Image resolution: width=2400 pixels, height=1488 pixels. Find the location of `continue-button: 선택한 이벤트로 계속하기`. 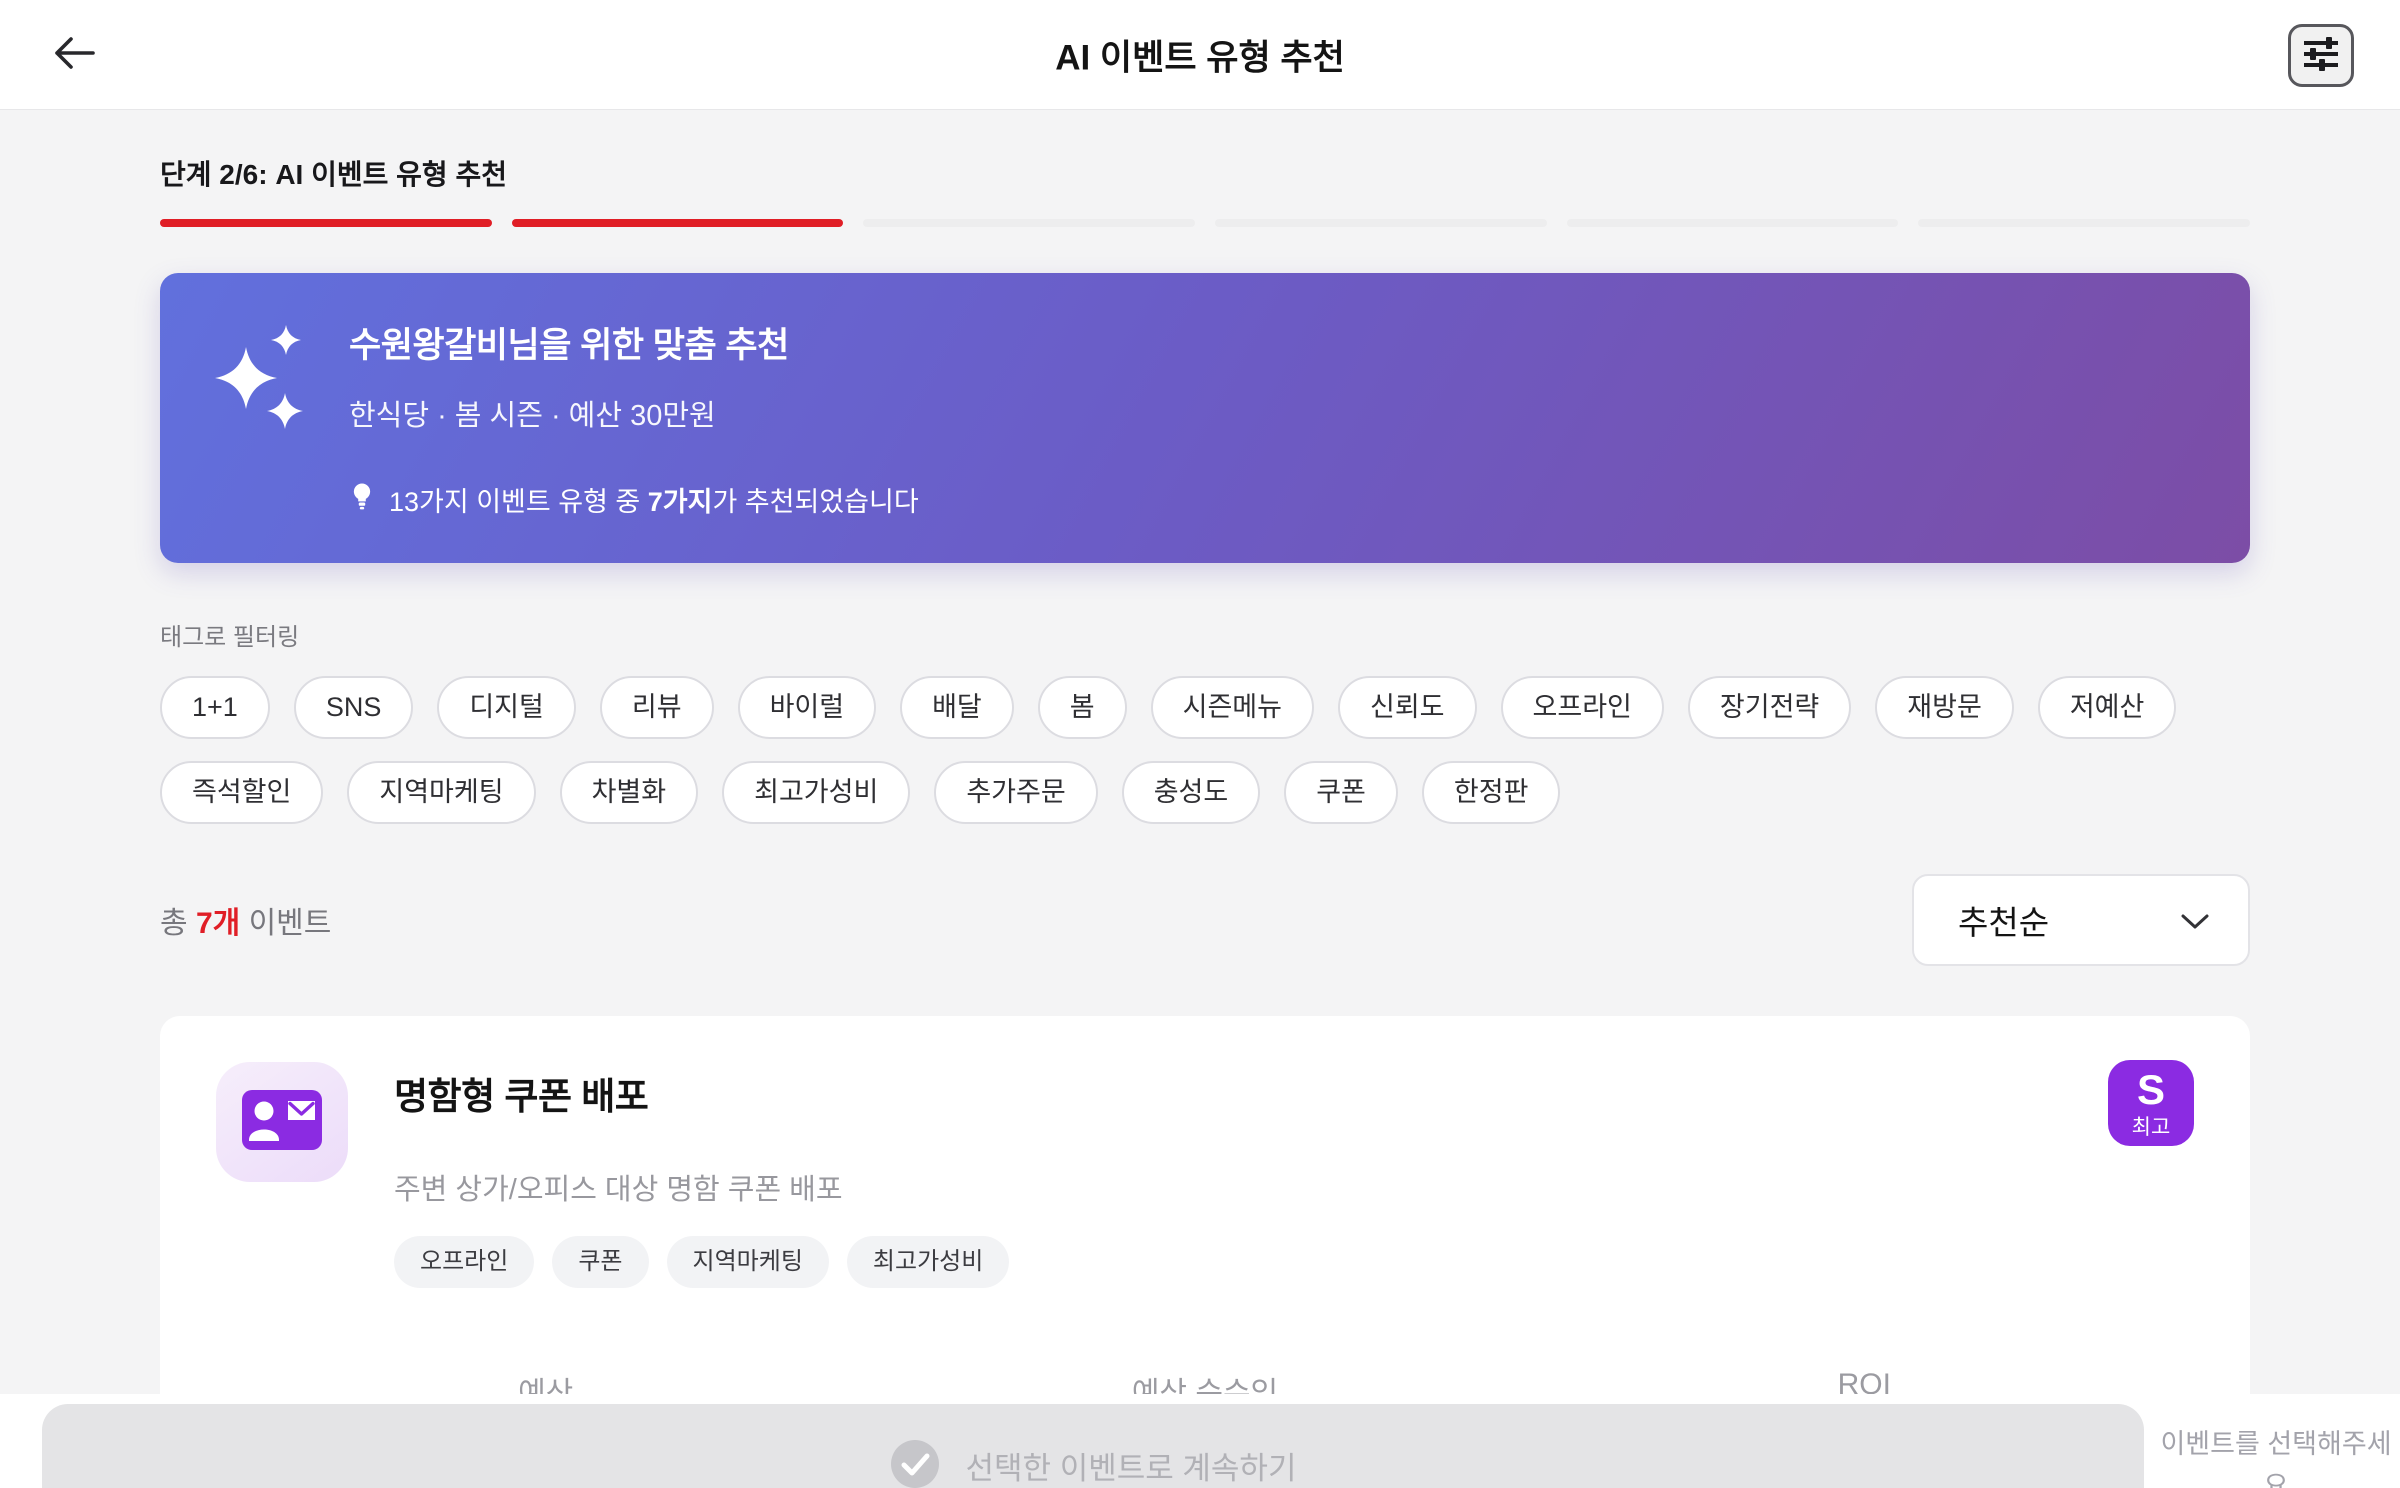

continue-button: 선택한 이벤트로 계속하기 is located at coordinates (1093, 1446).